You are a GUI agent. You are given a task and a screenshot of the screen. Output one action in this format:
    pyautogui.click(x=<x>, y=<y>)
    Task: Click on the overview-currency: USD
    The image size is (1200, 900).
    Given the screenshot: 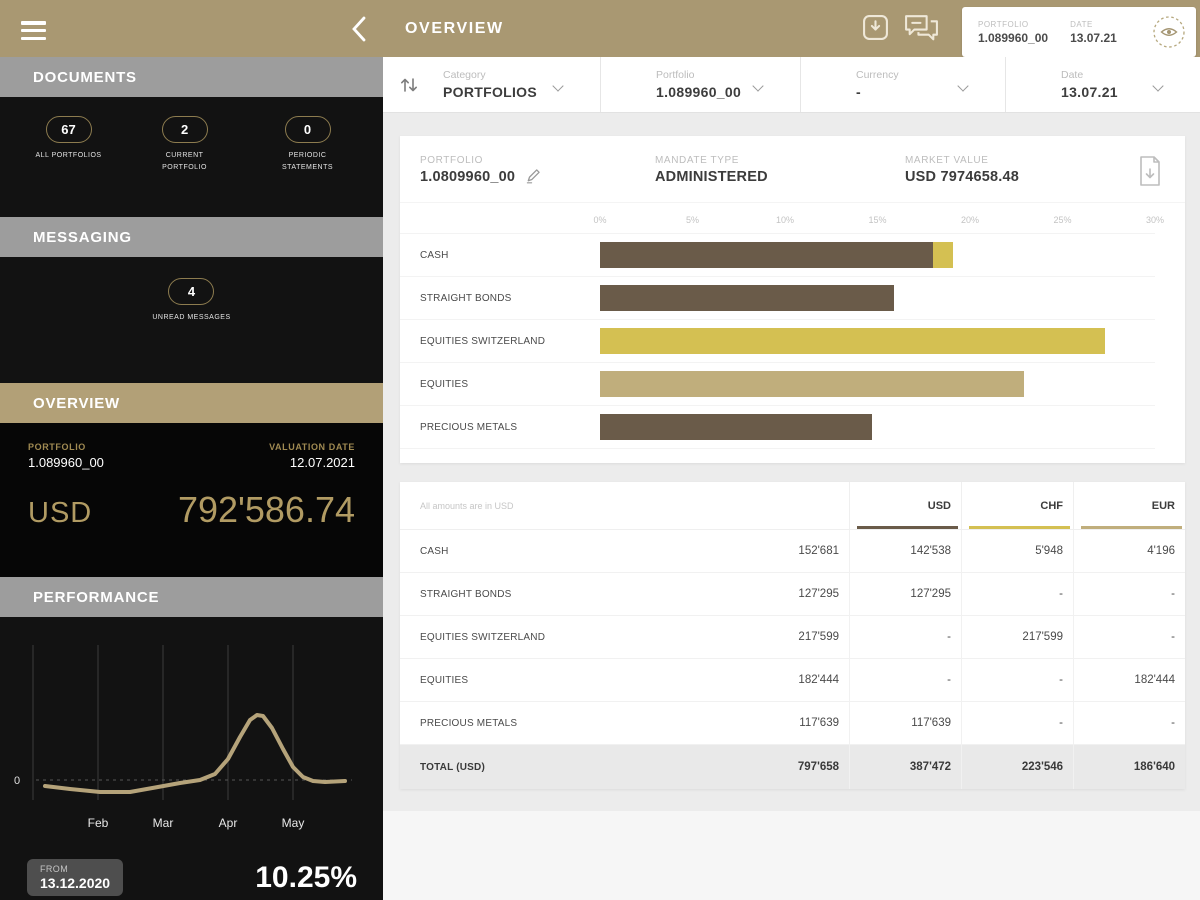 What is the action you would take?
    pyautogui.click(x=60, y=513)
    